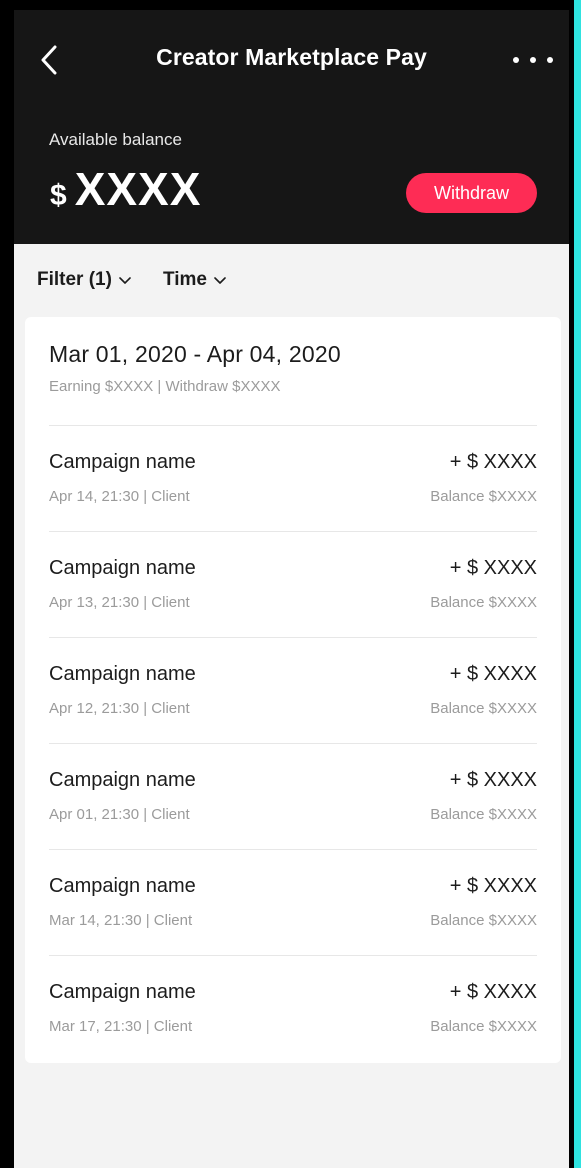 This screenshot has height=1168, width=581. Describe the element at coordinates (471, 193) in the screenshot. I see `withdraw-button: Withdraw` at that location.